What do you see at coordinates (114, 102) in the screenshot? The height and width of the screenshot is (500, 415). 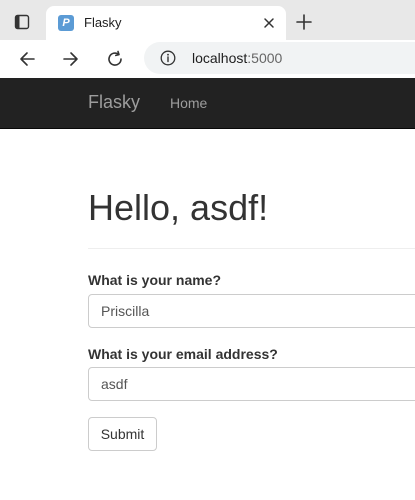 I see `navbar-brand: Flasky` at bounding box center [114, 102].